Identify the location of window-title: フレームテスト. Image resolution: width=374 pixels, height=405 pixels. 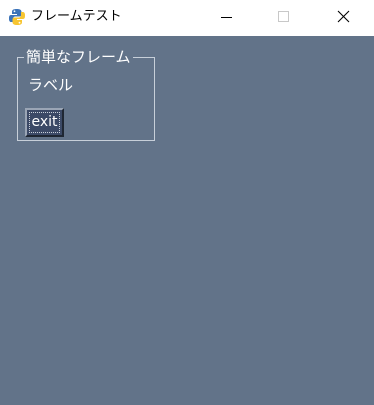
(76, 16).